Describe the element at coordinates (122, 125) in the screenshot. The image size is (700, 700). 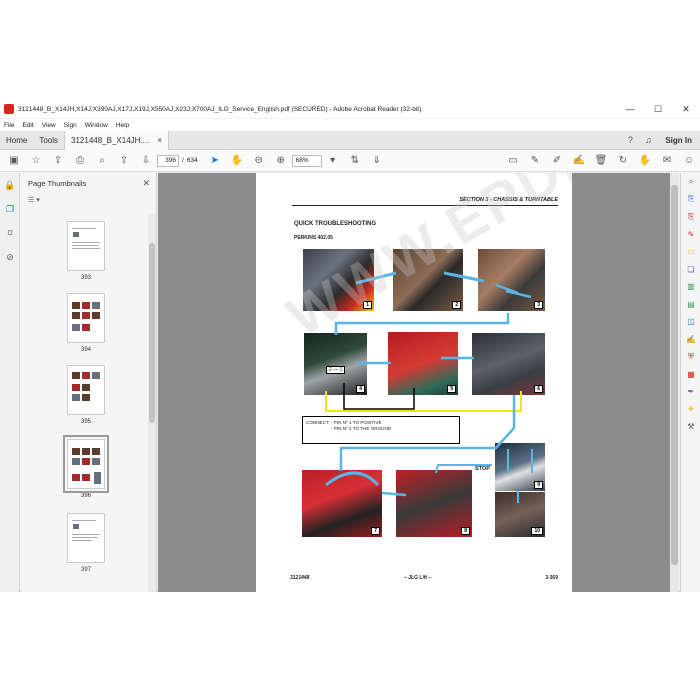
I see `menu-help: Help` at that location.